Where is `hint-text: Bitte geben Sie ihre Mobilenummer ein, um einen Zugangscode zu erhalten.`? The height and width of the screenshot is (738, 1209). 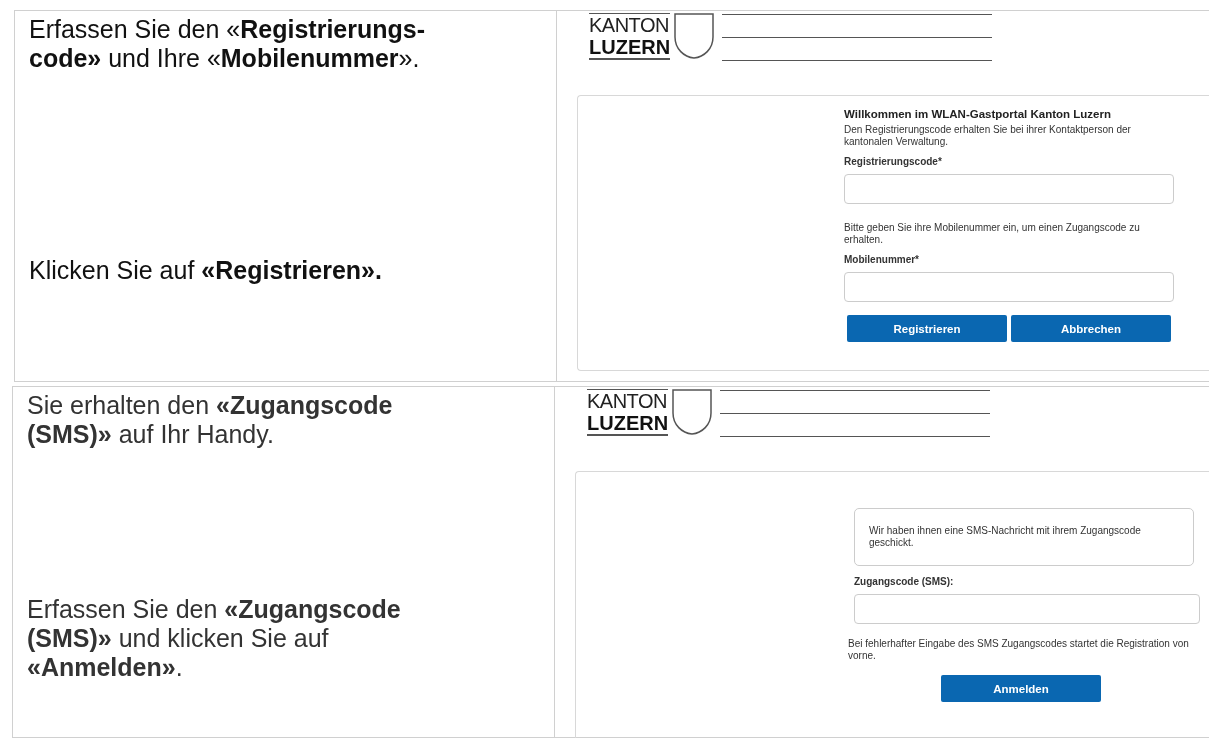
hint-text: Bitte geben Sie ihre Mobilenummer ein, um einen Zugangscode zu erhalten. is located at coordinates (992, 234).